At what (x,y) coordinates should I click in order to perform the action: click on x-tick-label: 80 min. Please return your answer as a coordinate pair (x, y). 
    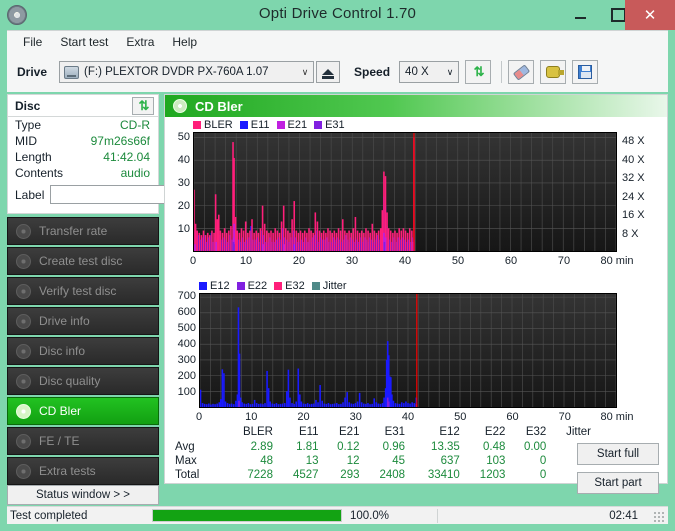
    Looking at the image, I should click on (617, 261).